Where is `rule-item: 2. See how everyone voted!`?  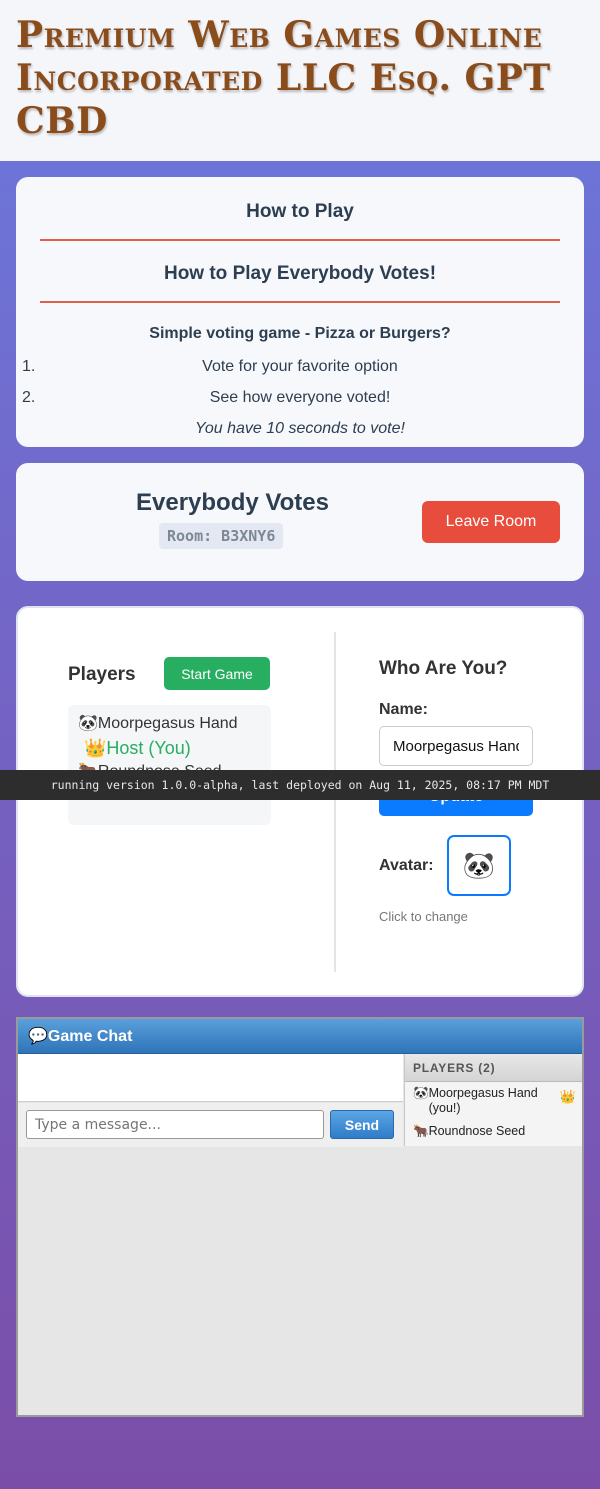 rule-item: 2. See how everyone voted! is located at coordinates (291, 397).